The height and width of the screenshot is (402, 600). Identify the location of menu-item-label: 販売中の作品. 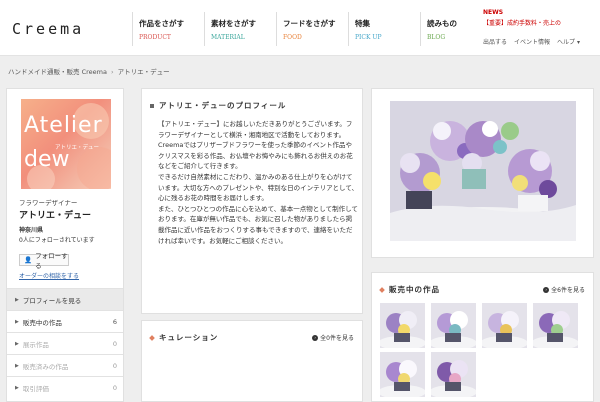
(42, 322).